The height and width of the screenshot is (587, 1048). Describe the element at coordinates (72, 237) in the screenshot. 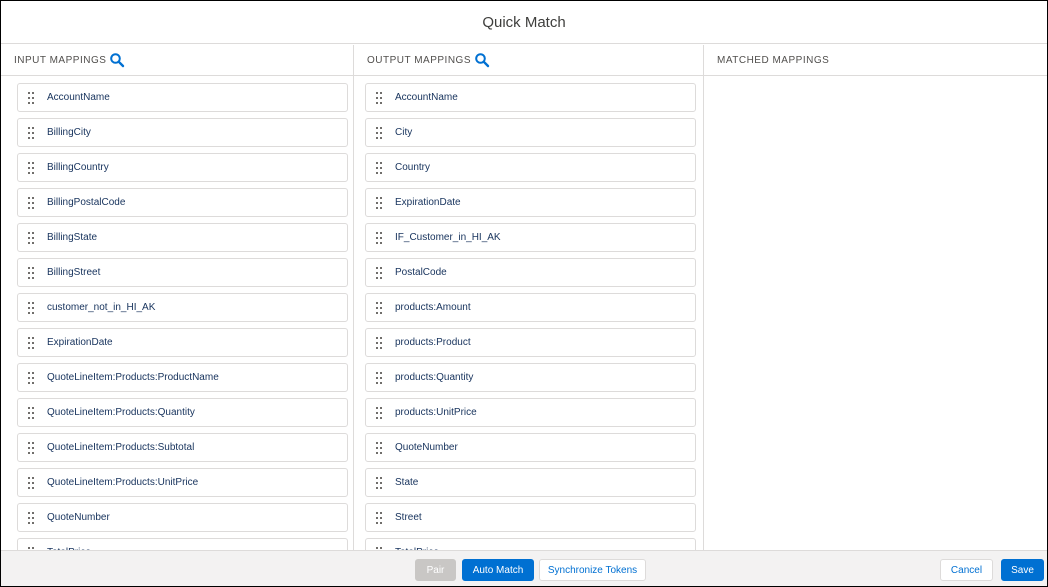

I see `mapping-item-label: BillingState` at that location.